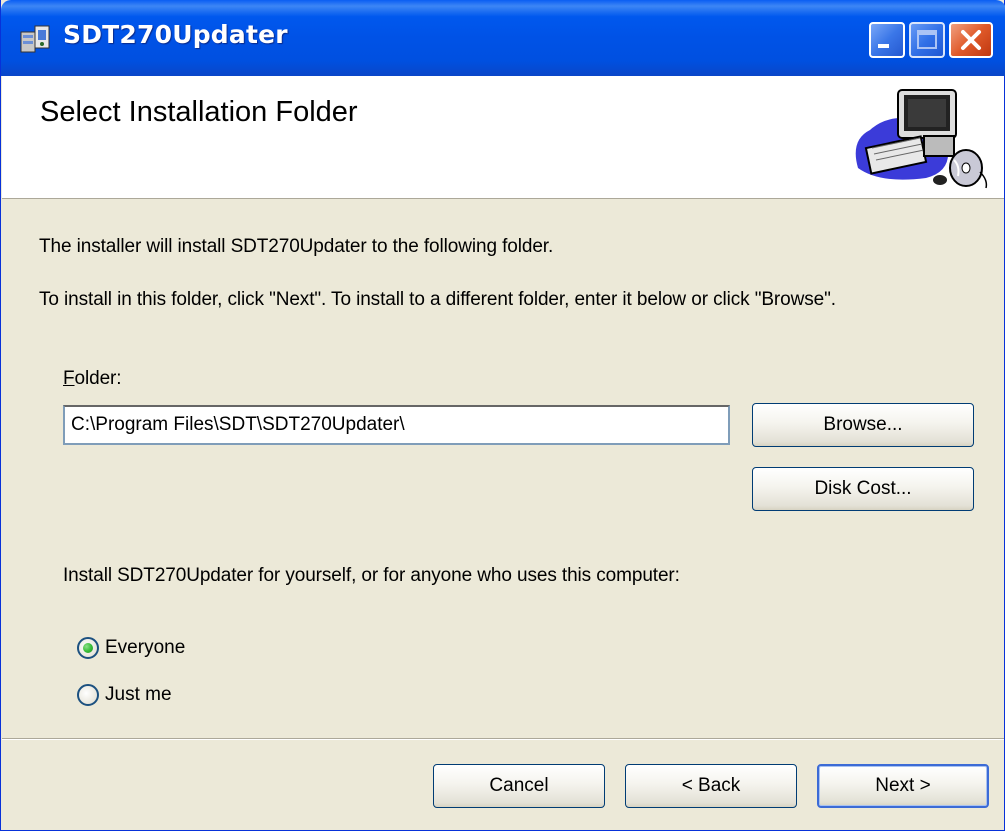 This screenshot has height=831, width=1005. I want to click on next-button: Next >, so click(903, 786).